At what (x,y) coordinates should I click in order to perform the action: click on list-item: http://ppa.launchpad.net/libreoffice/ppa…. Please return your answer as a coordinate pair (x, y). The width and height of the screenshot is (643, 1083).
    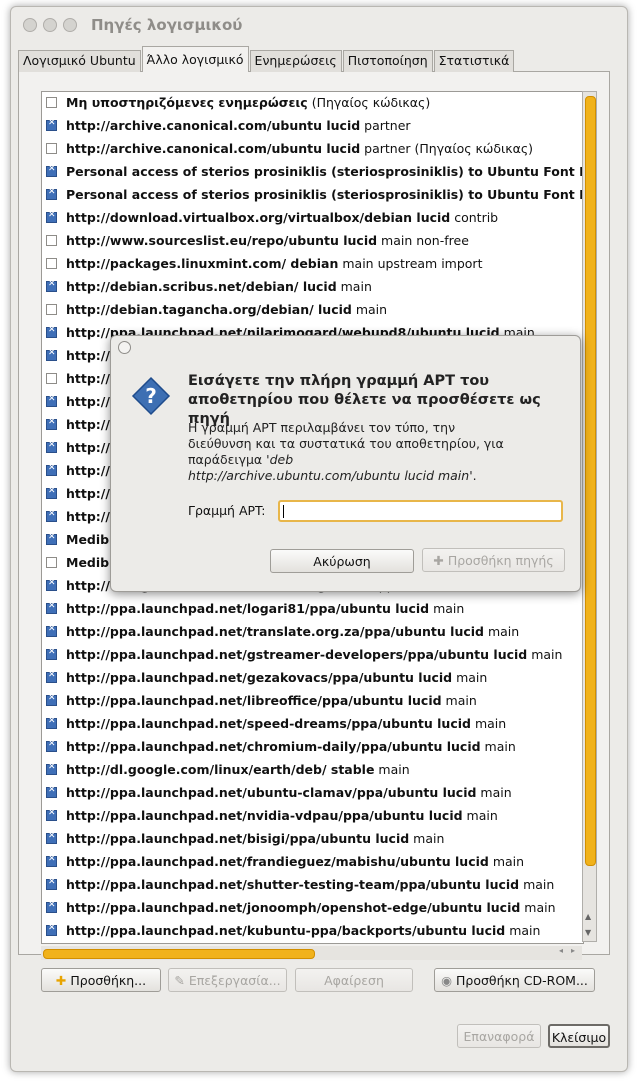
    Looking at the image, I should click on (312, 701).